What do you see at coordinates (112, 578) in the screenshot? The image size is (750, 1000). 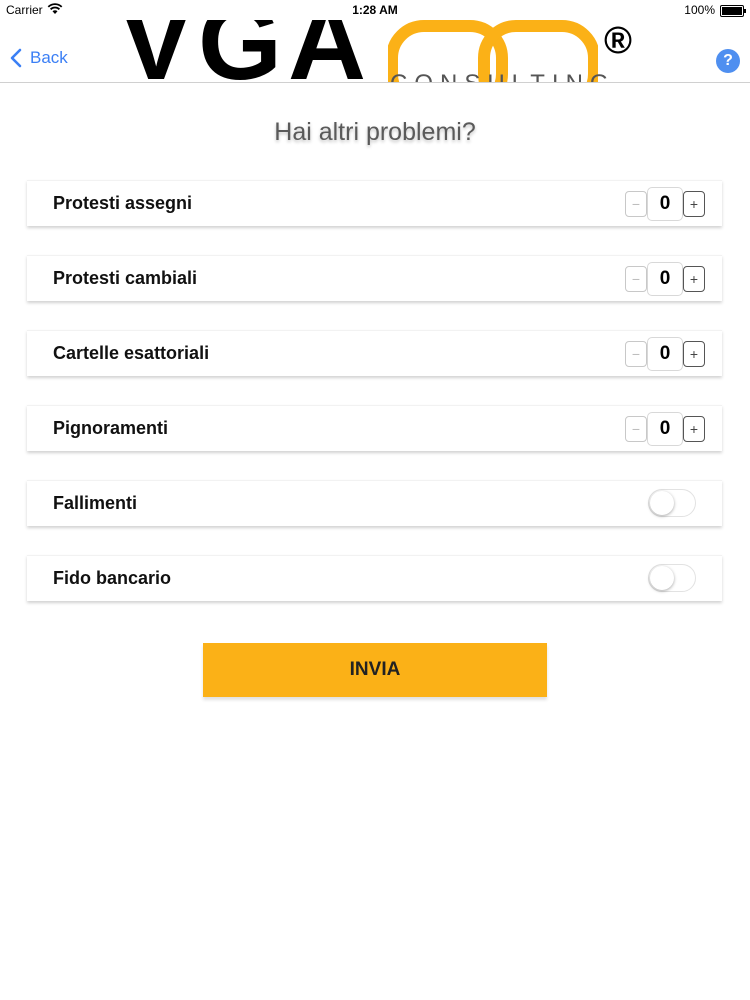 I see `row-label: Fido bancario` at bounding box center [112, 578].